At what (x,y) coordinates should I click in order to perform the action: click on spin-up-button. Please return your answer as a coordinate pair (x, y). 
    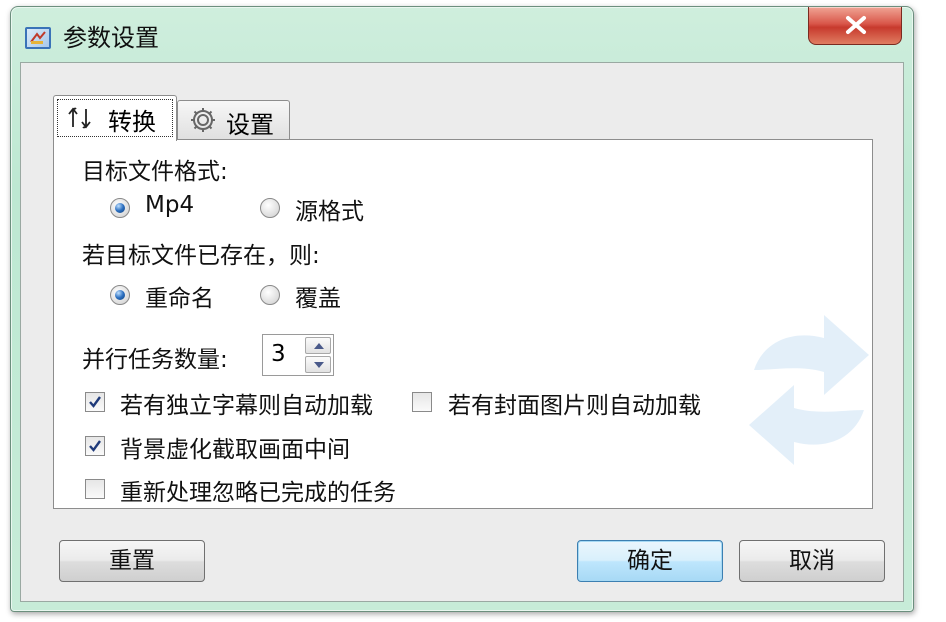
    Looking at the image, I should click on (318, 345).